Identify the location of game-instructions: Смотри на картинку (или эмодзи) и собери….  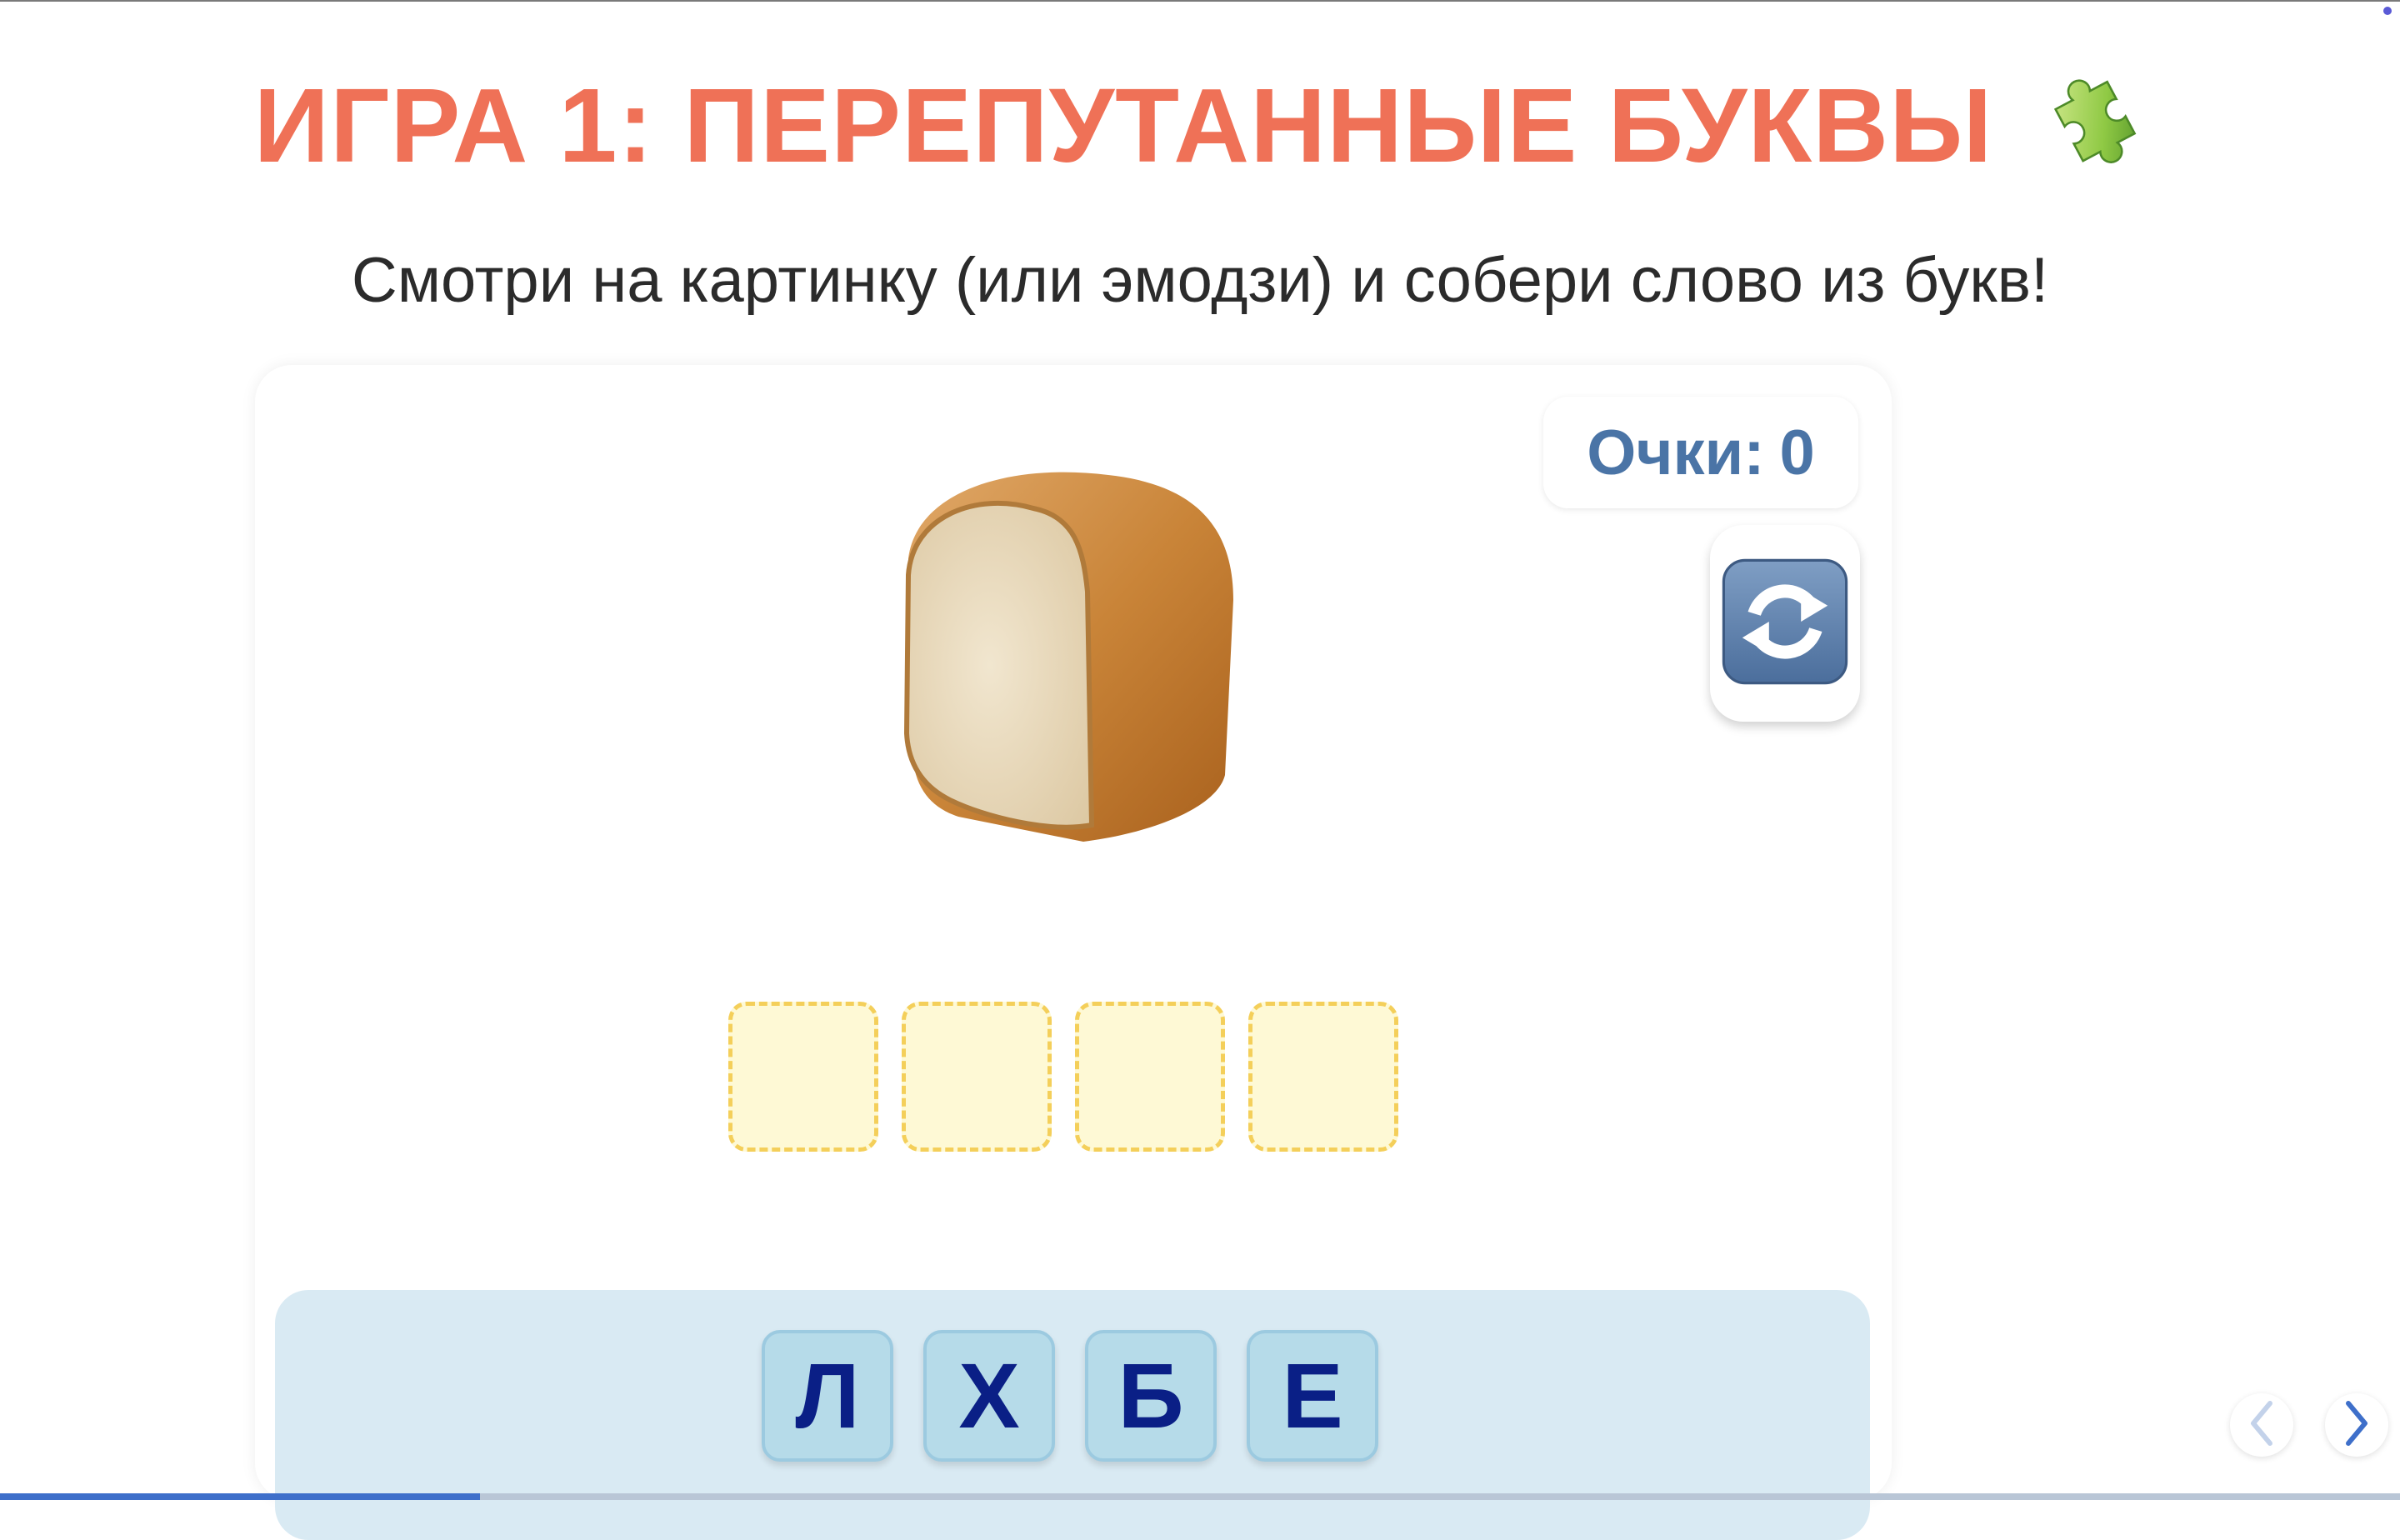
(1200, 280).